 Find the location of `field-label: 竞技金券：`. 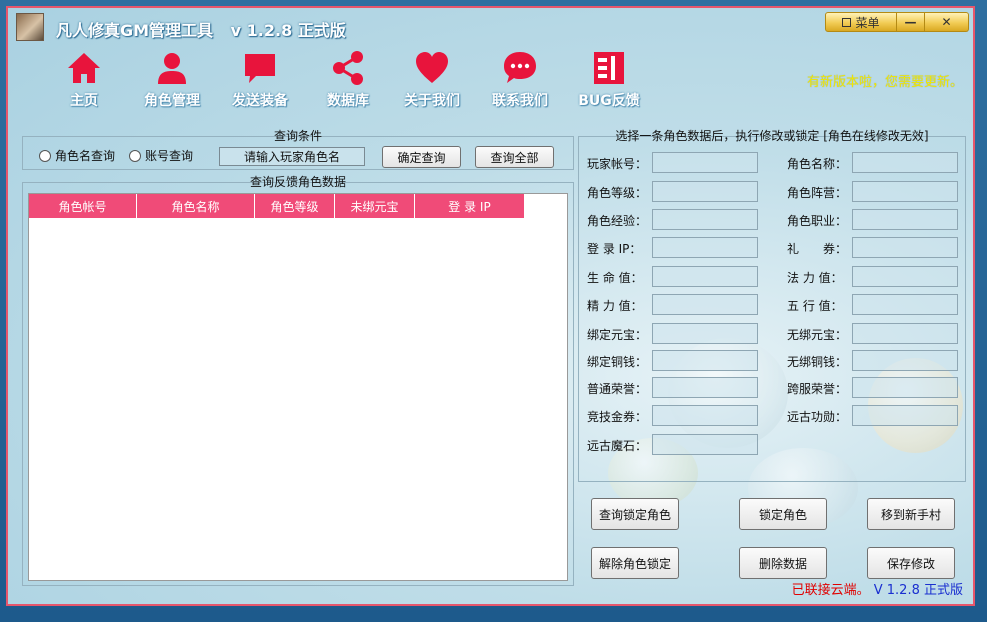

field-label: 竞技金券： is located at coordinates (617, 417).